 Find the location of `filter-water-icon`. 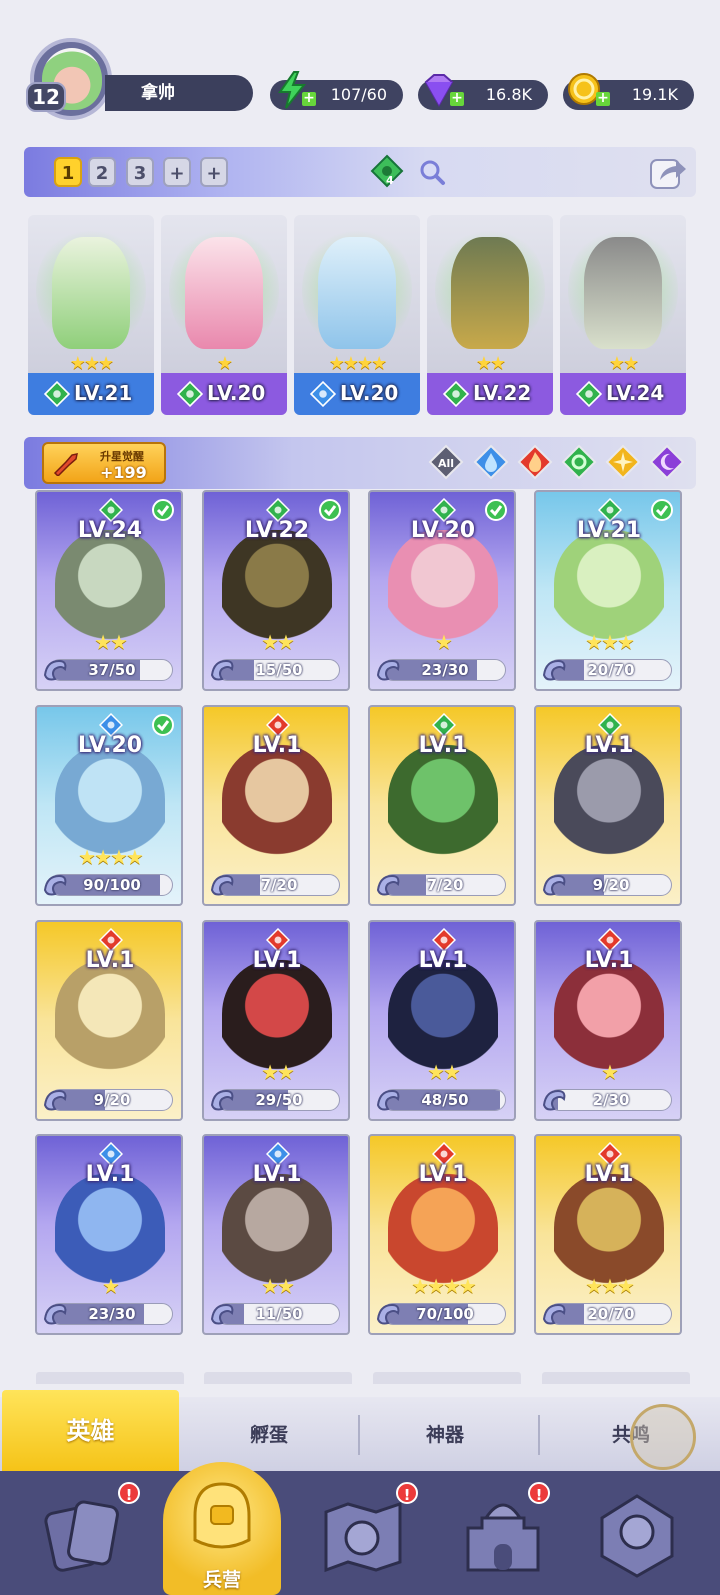

filter-water-icon is located at coordinates (491, 462).